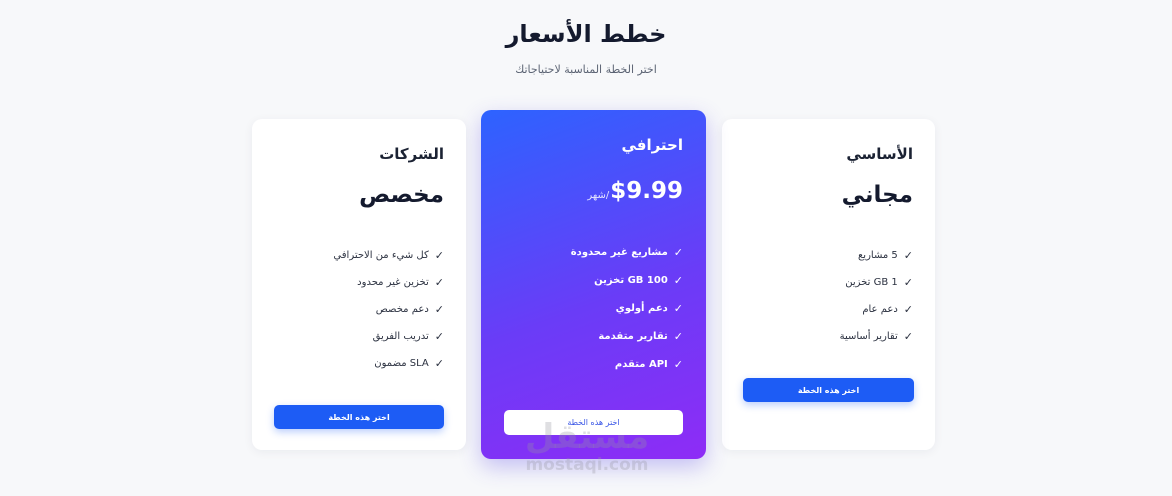 The width and height of the screenshot is (1172, 496). What do you see at coordinates (635, 191) in the screenshot?
I see `plan-price: $9.99/شهر` at bounding box center [635, 191].